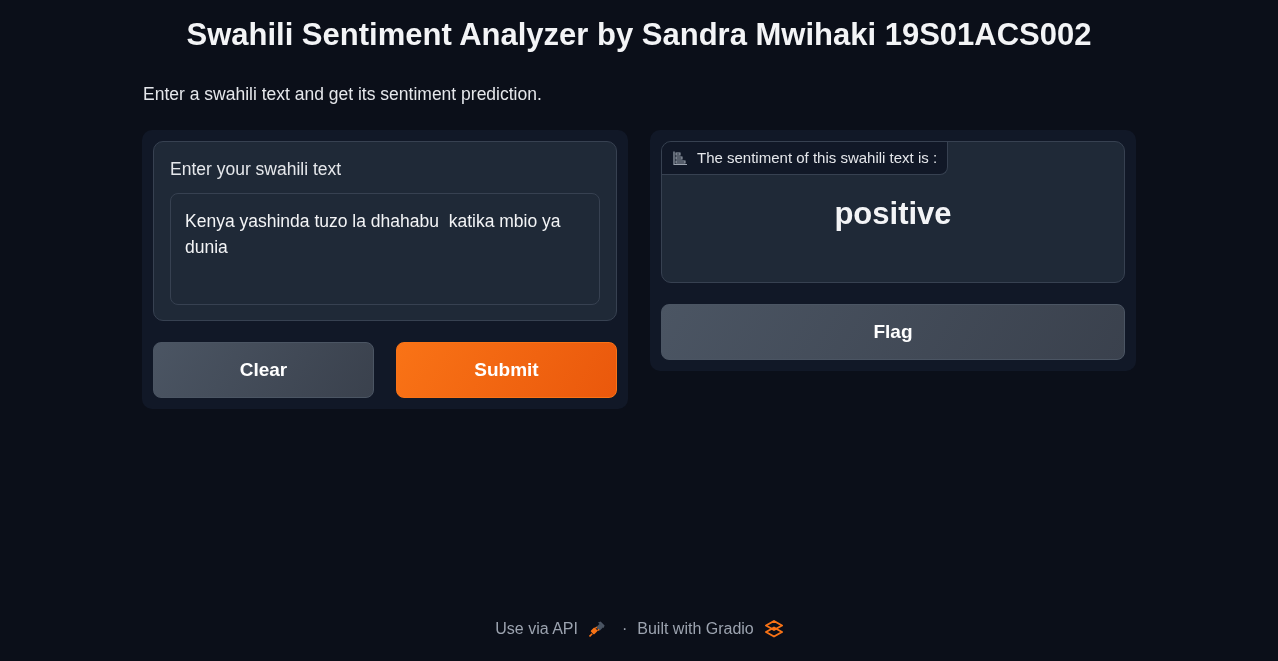 The width and height of the screenshot is (1278, 661). What do you see at coordinates (263, 370) in the screenshot?
I see `clear-button: Clear` at bounding box center [263, 370].